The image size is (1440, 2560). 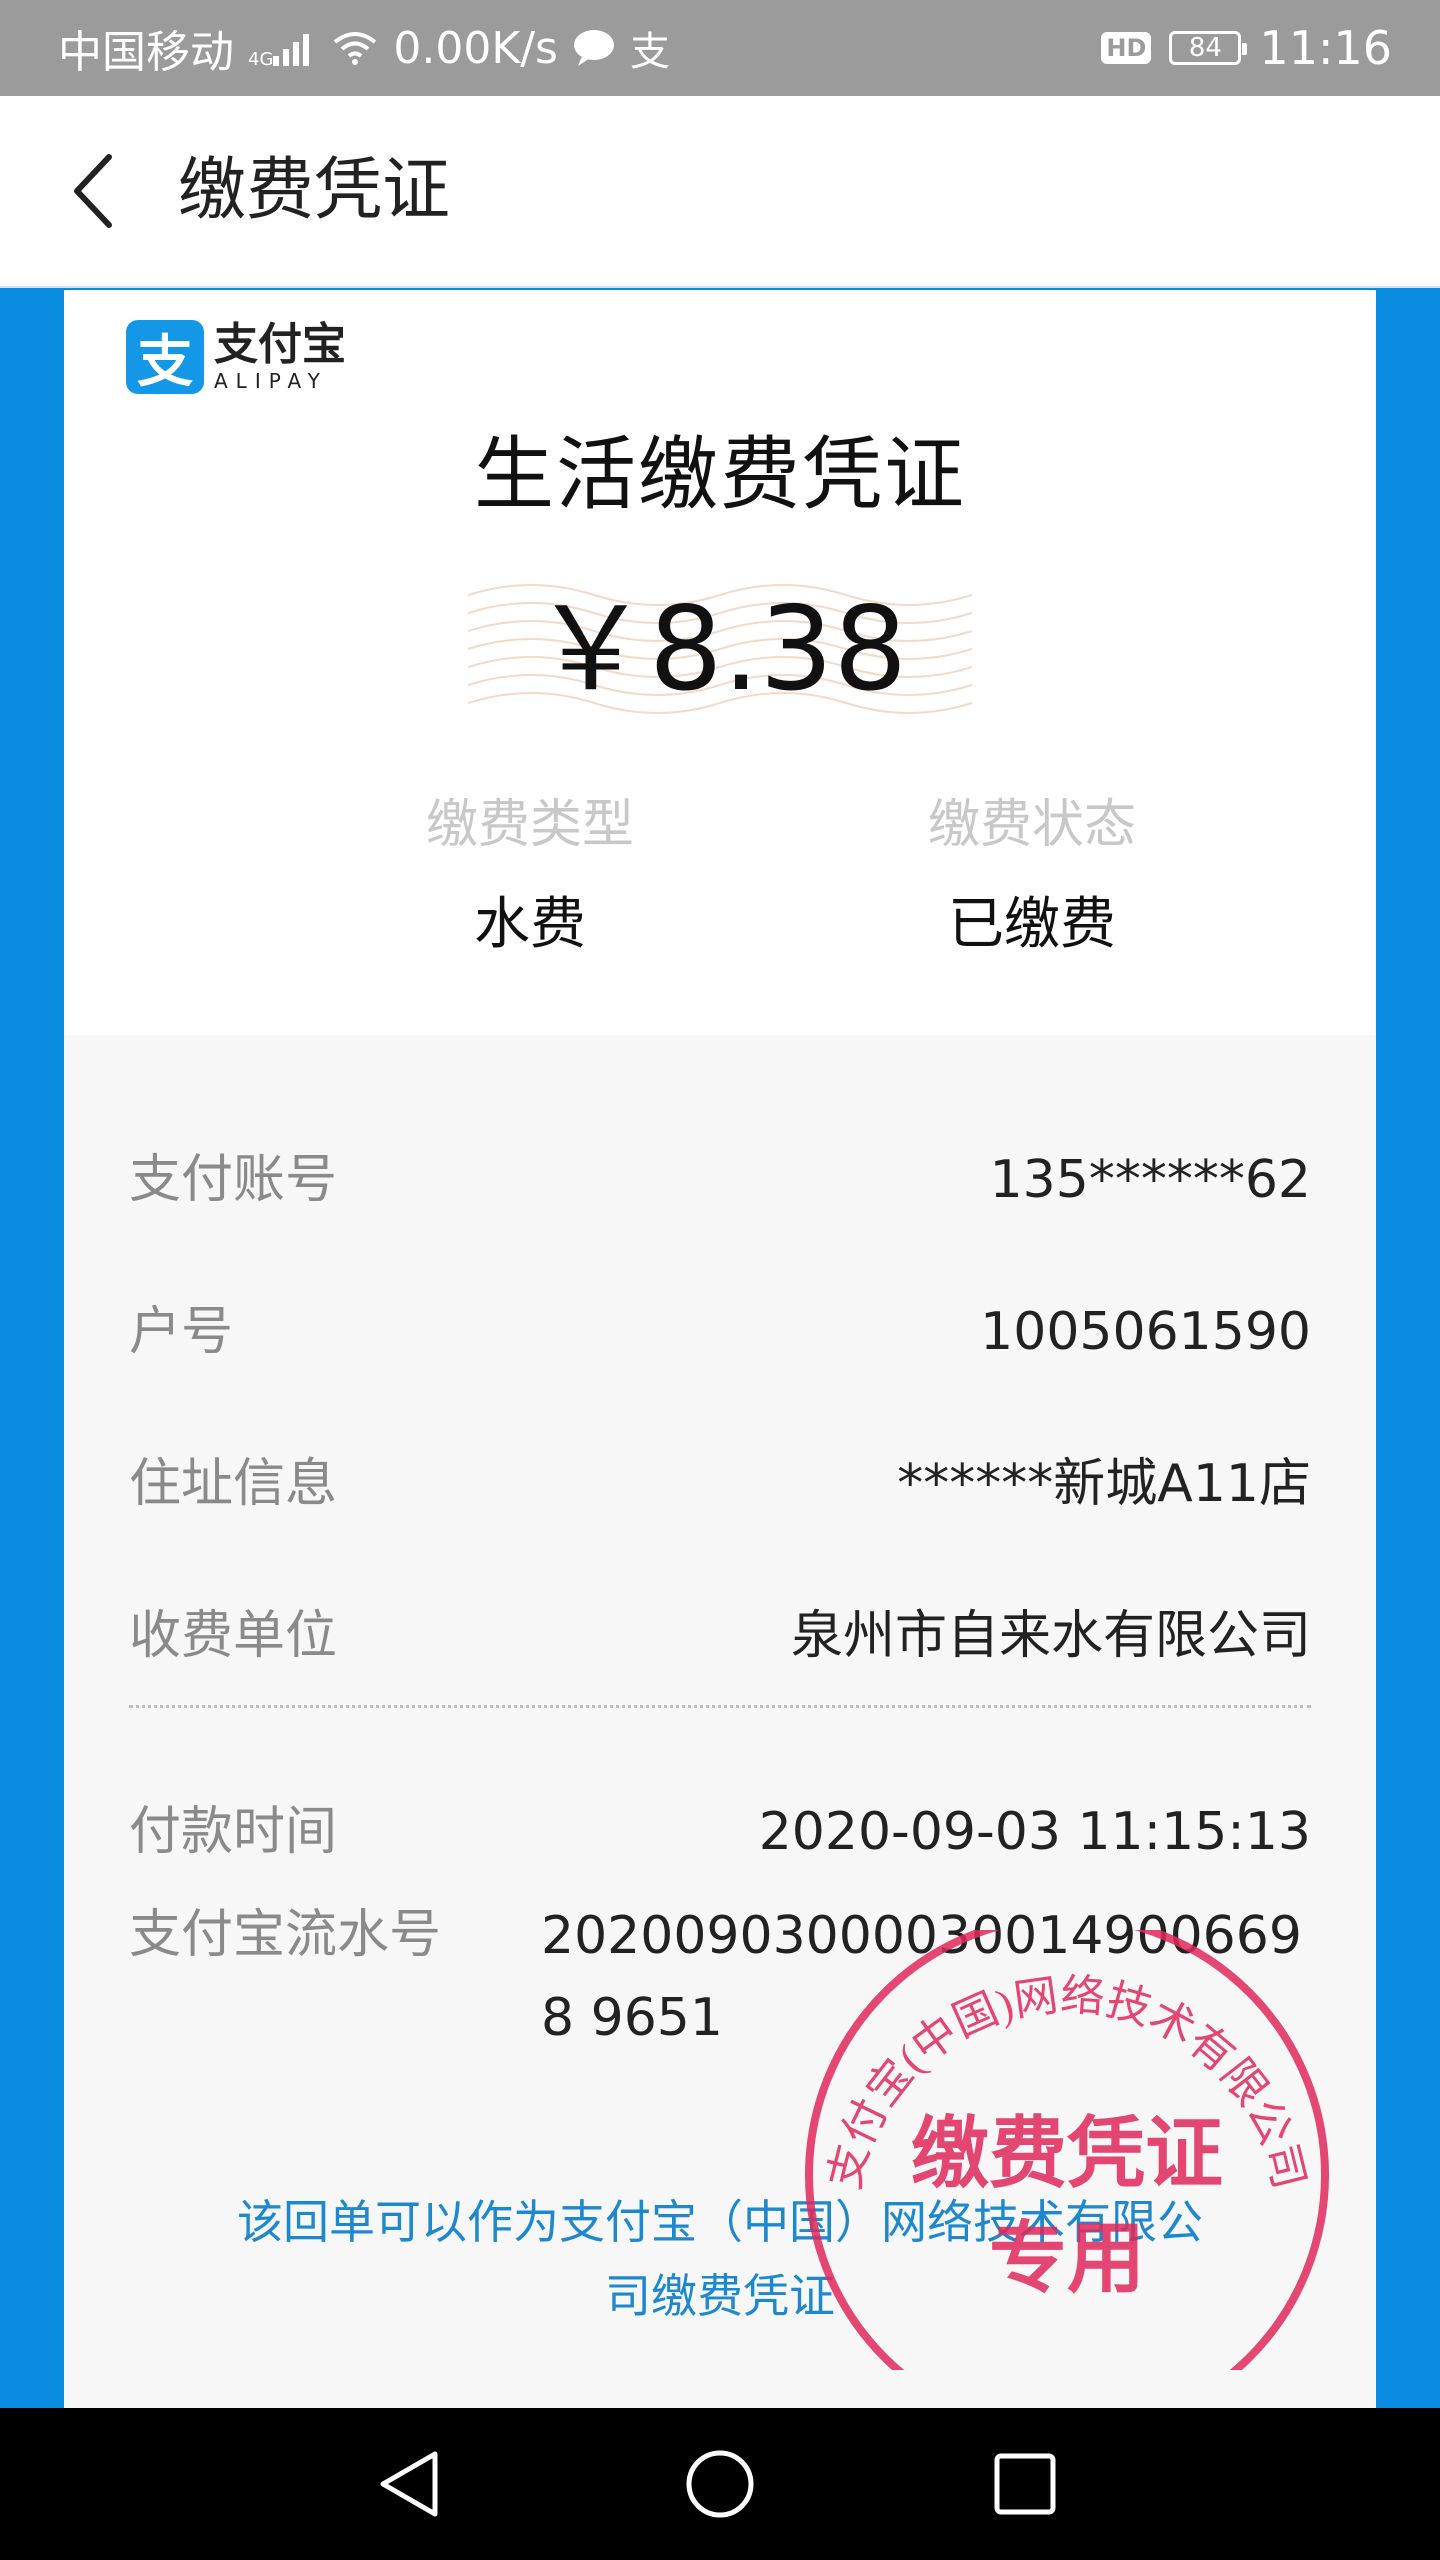 What do you see at coordinates (720, 1636) in the screenshot?
I see `detail-row-payee: 收费单位 泉州市自来水有限公司` at bounding box center [720, 1636].